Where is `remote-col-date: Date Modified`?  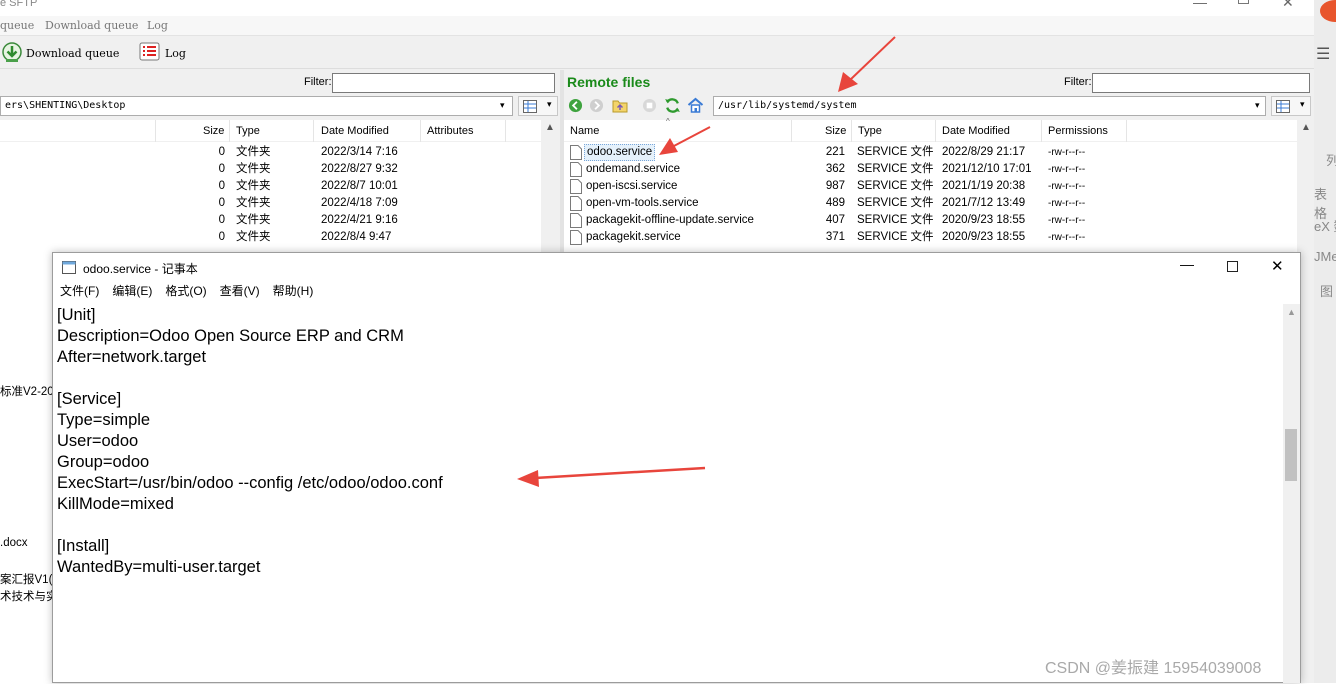 remote-col-date: Date Modified is located at coordinates (976, 131).